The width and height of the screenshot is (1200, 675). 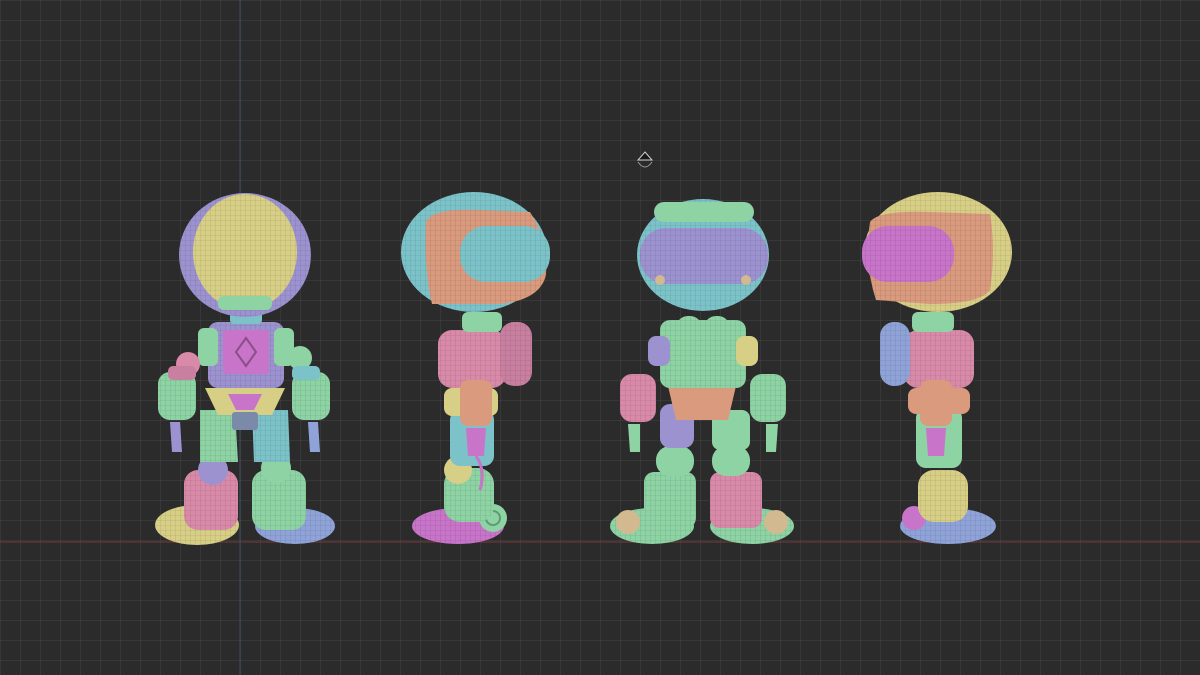 I want to click on robot-side-right-view, so click(x=937, y=368).